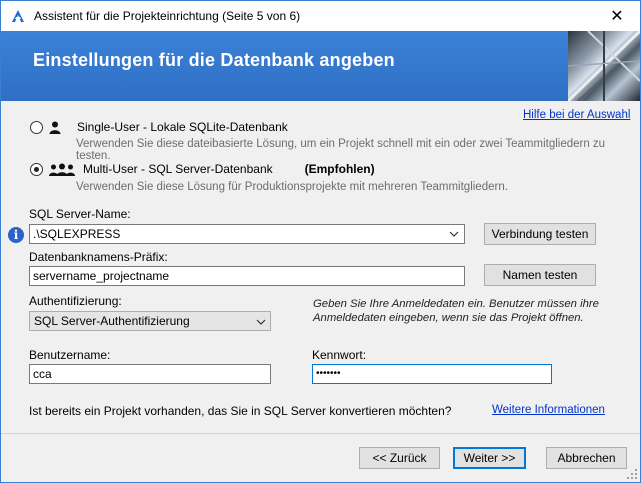 This screenshot has height=483, width=641. I want to click on auth-value: SQL Server-Authentifizierung, so click(112, 321).